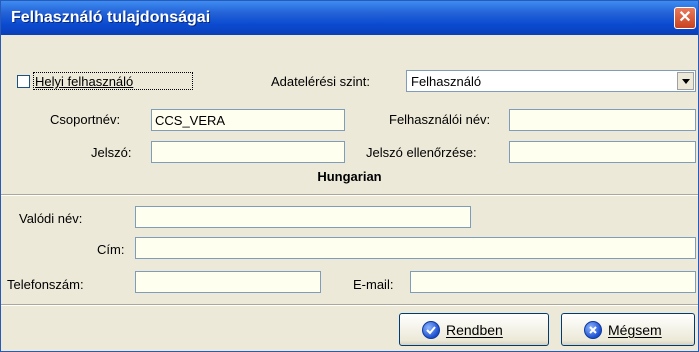 This screenshot has width=699, height=352. Describe the element at coordinates (111, 17) in the screenshot. I see `window-title: Felhasználó tulajdonságai` at that location.